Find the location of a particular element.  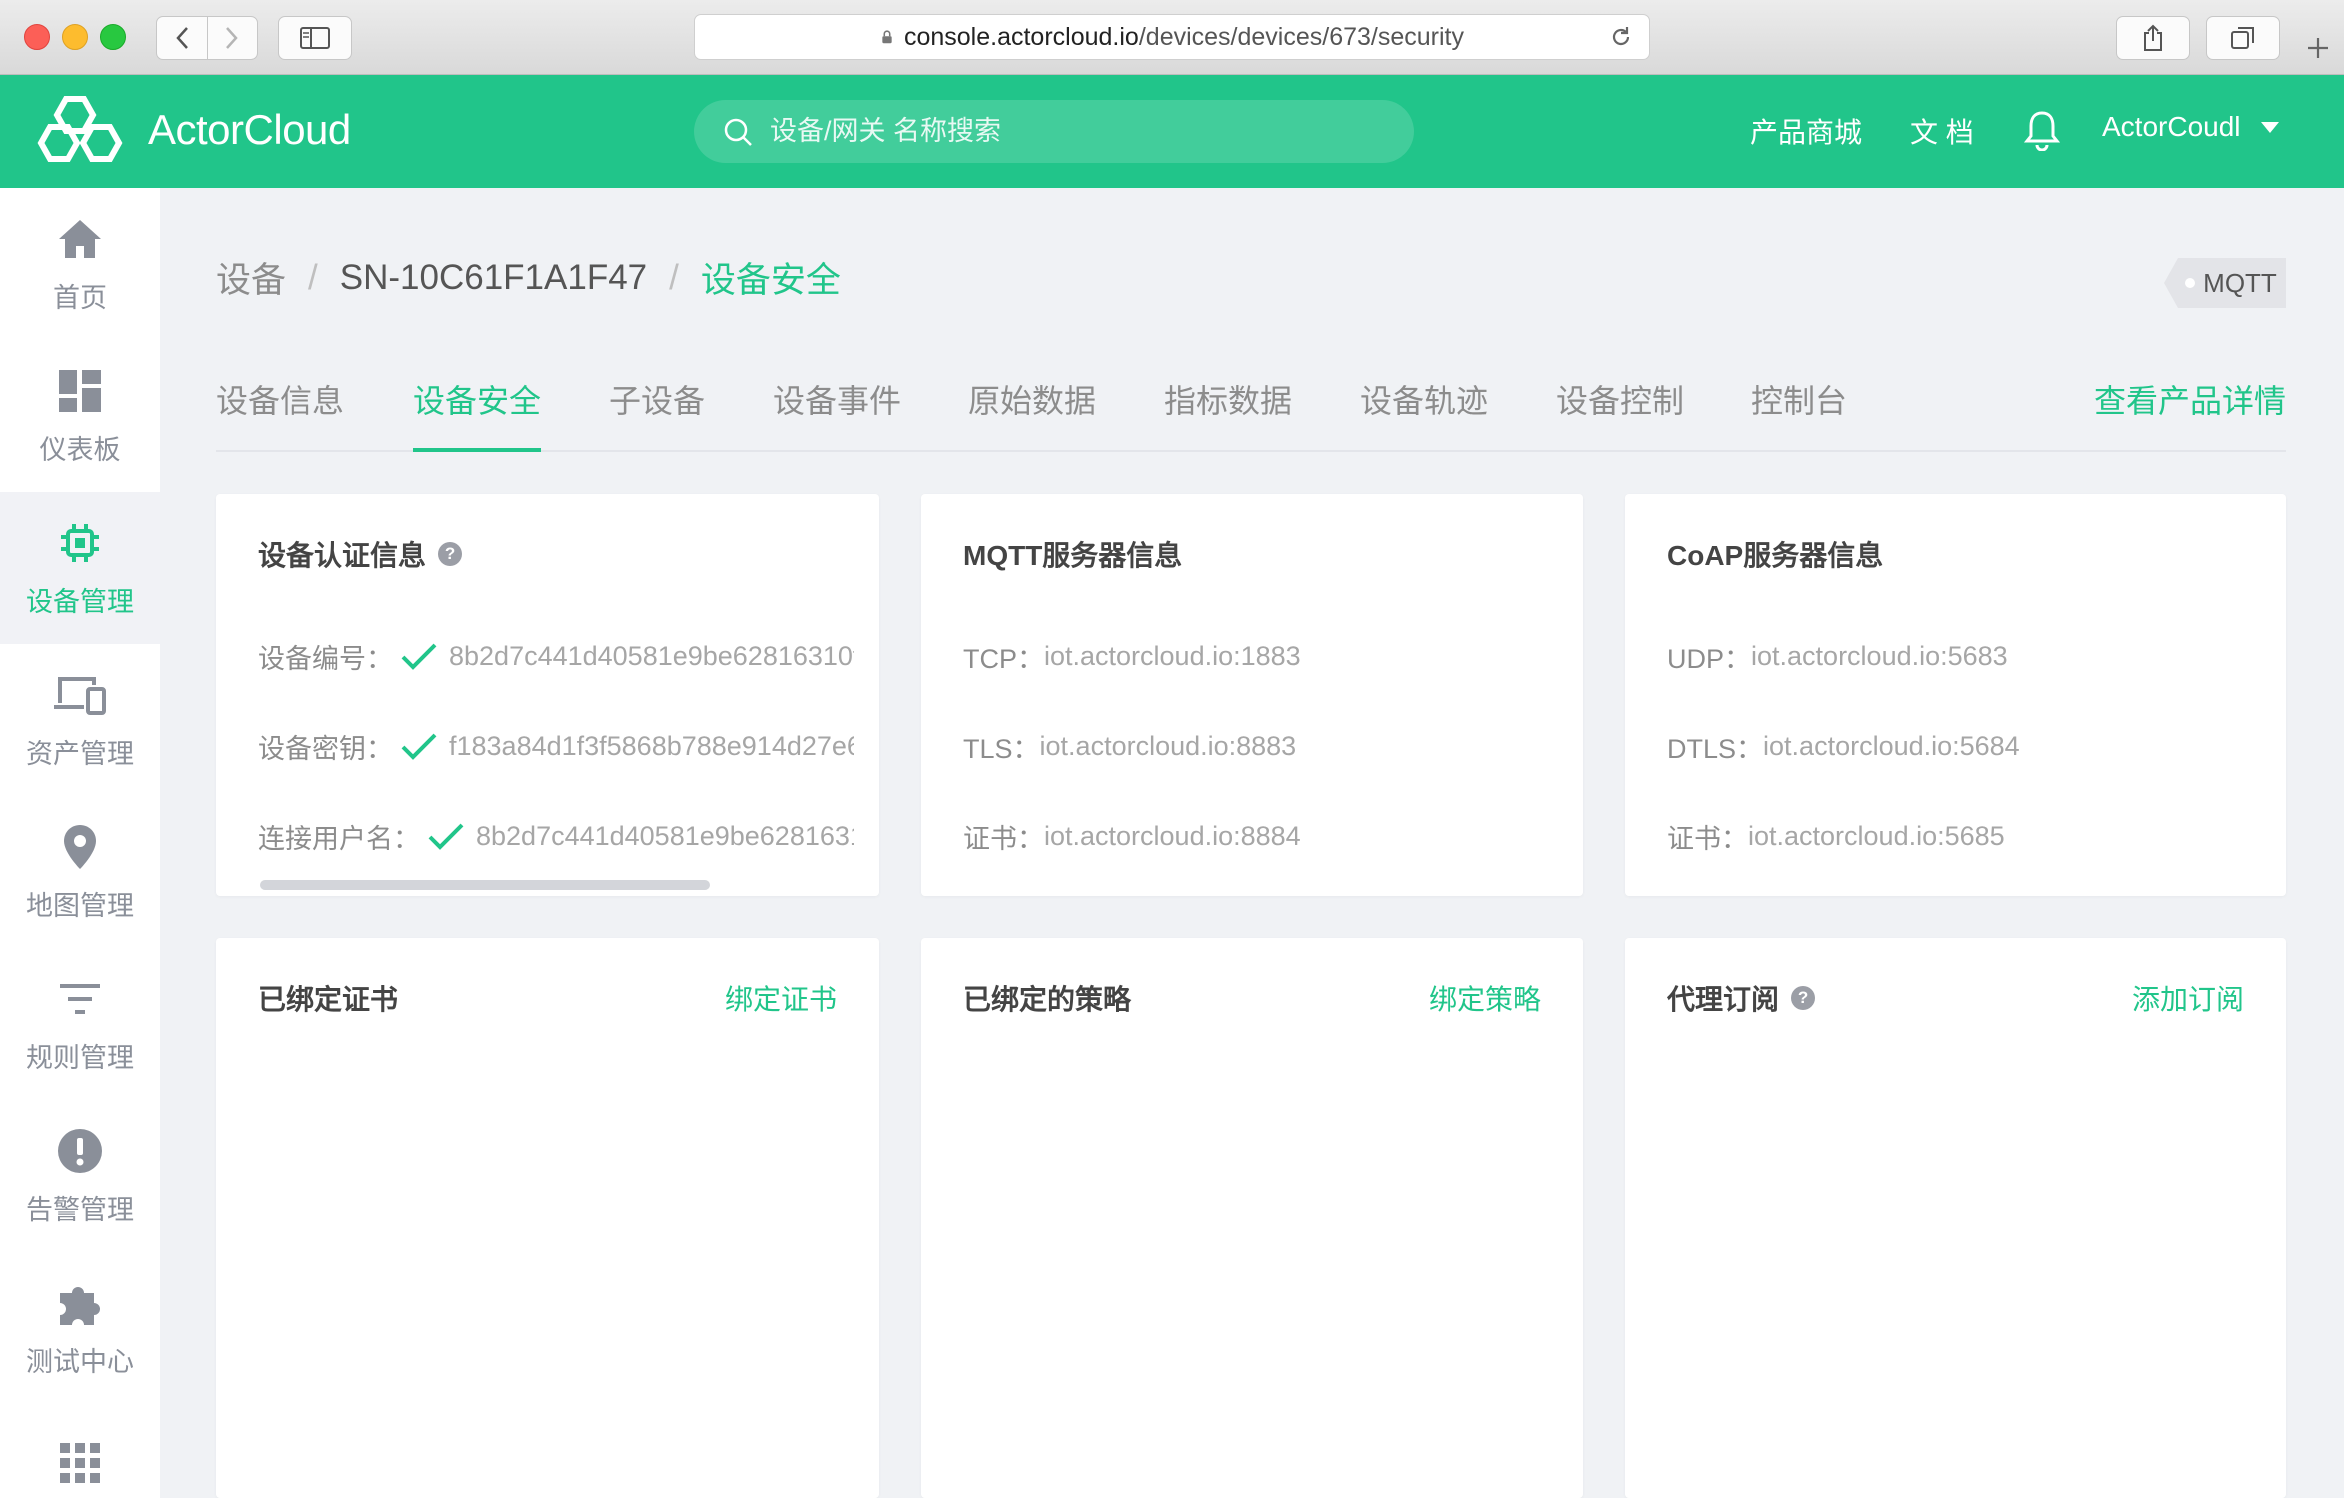

chevron-left-icon is located at coordinates (182, 38).